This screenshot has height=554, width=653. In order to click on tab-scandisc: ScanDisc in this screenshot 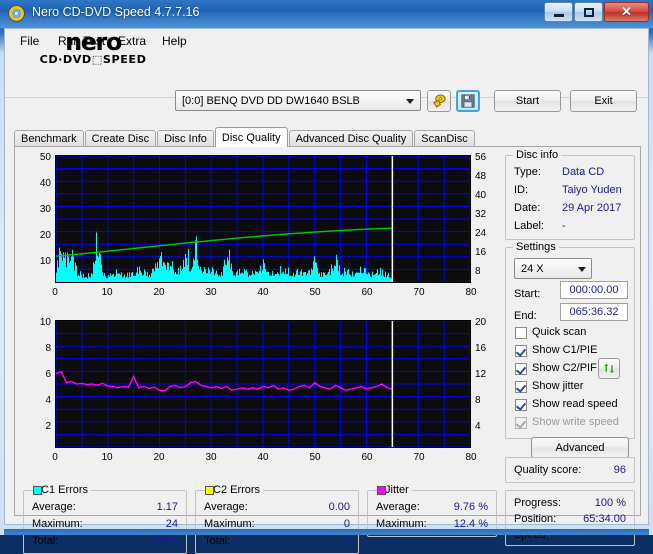, I will do `click(444, 138)`.